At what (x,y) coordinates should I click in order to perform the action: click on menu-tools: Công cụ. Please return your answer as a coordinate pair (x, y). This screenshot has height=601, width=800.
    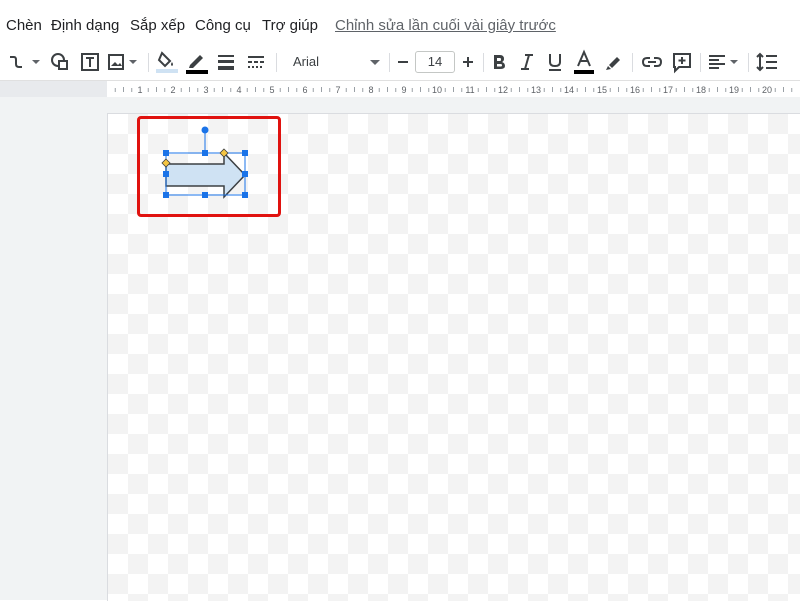
    Looking at the image, I should click on (223, 26).